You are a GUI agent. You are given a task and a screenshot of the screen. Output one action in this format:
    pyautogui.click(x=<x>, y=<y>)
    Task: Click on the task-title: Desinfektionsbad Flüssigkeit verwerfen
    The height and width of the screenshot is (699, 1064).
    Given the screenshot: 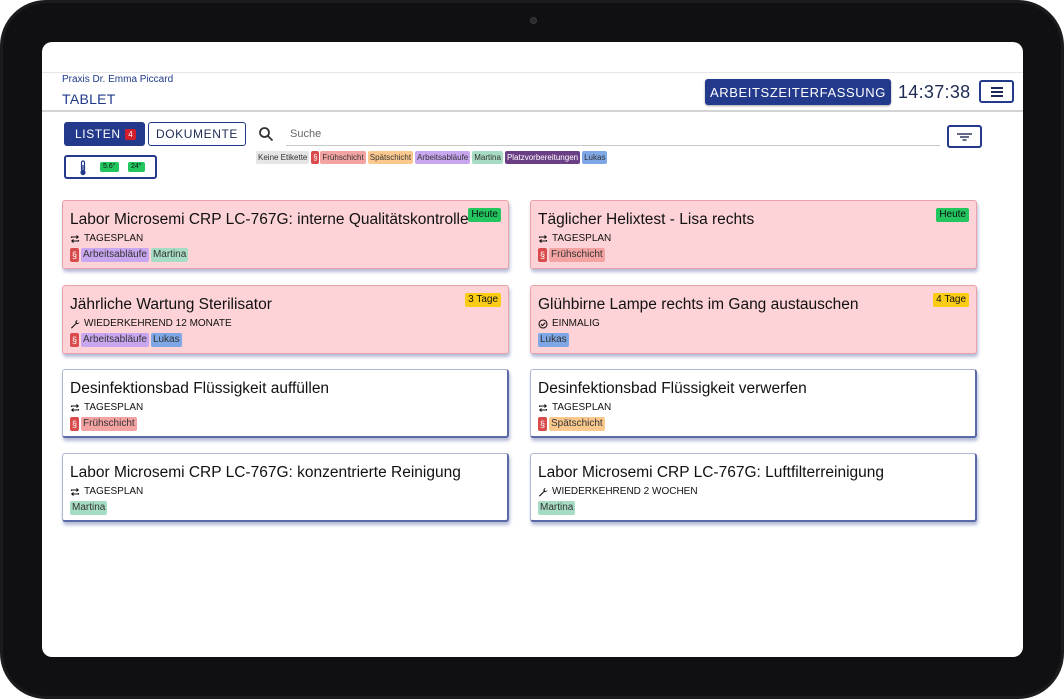 What is the action you would take?
    pyautogui.click(x=672, y=388)
    